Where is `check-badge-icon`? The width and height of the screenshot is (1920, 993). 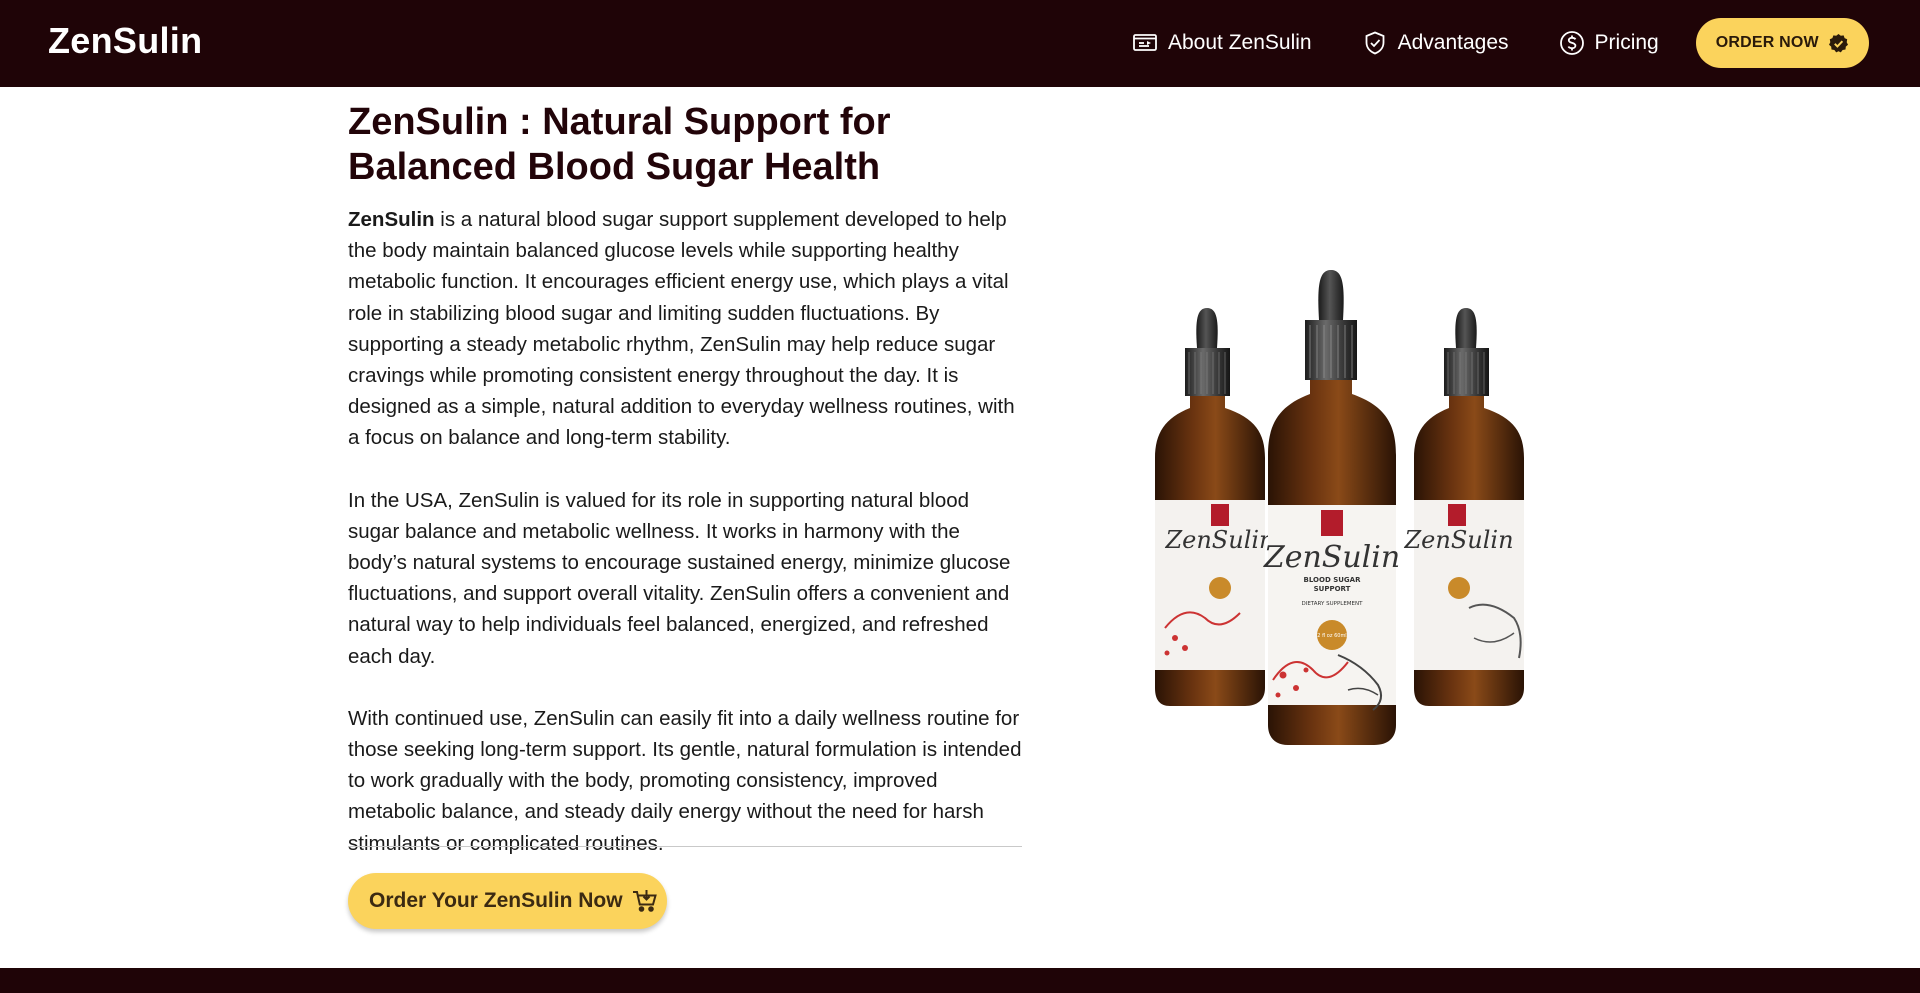 check-badge-icon is located at coordinates (1838, 43).